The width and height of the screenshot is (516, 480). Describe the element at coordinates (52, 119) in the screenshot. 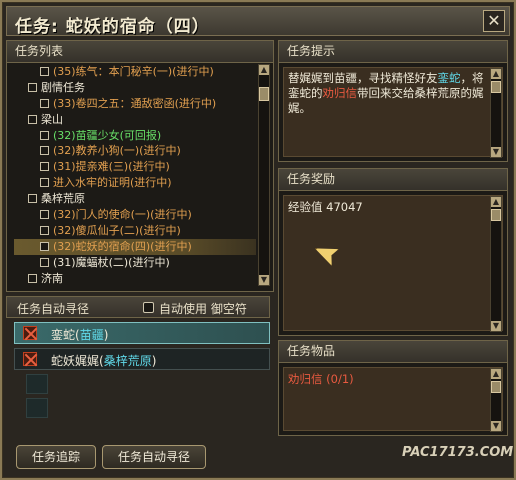

I see `quest-label: 梁山` at that location.